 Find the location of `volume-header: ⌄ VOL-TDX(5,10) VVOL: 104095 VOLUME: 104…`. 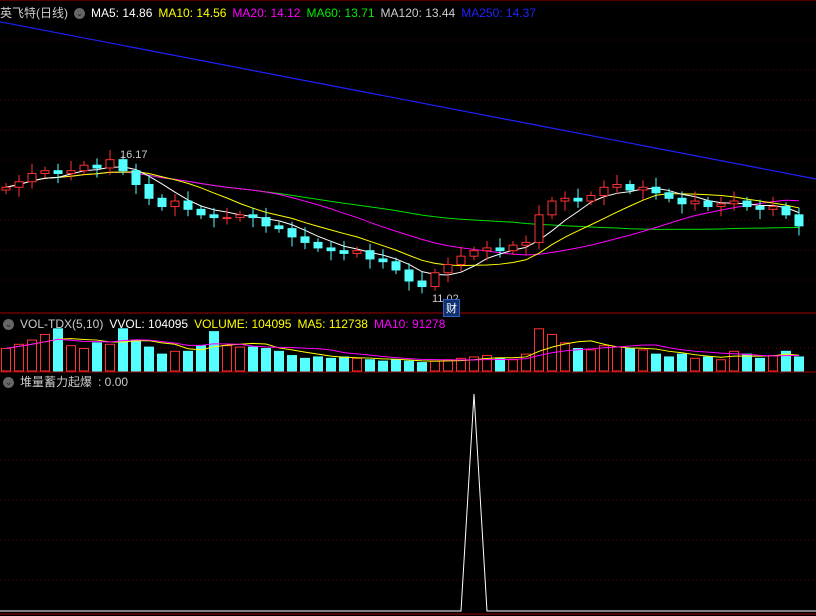

volume-header: ⌄ VOL-TDX(5,10) VVOL: 104095 VOLUME: 104… is located at coordinates (224, 324).